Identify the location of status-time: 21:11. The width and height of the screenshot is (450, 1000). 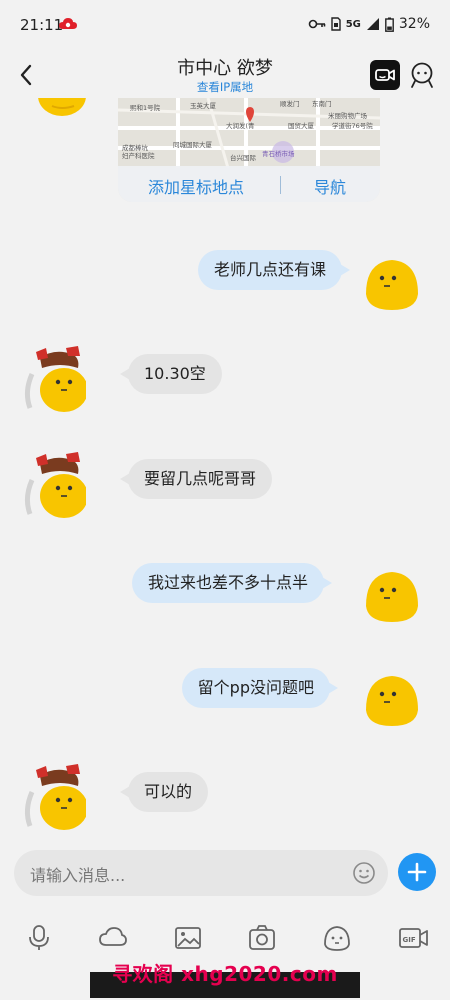
(42, 25).